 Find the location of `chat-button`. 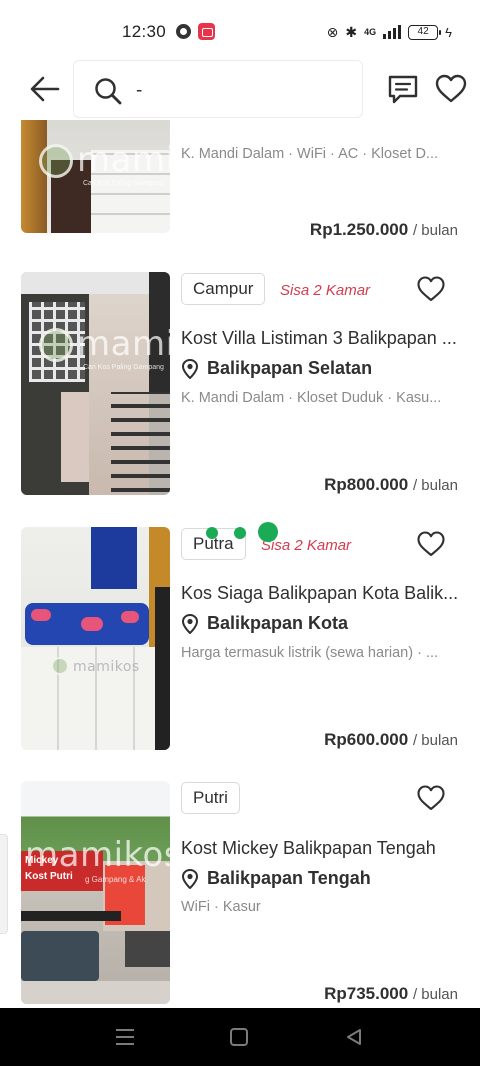

chat-button is located at coordinates (403, 89).